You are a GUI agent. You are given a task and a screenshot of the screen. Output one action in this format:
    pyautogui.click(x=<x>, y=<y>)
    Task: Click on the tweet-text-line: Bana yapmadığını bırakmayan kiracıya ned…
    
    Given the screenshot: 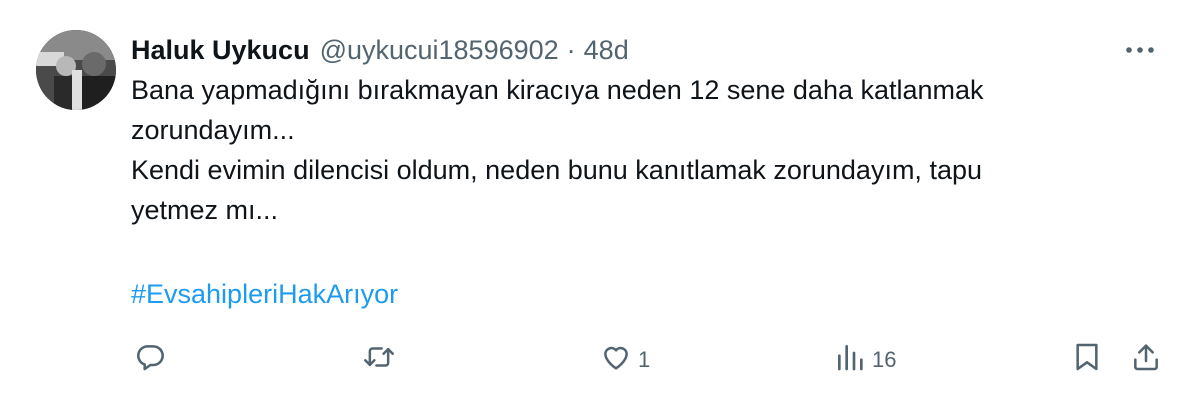 What is the action you would take?
    pyautogui.click(x=557, y=90)
    